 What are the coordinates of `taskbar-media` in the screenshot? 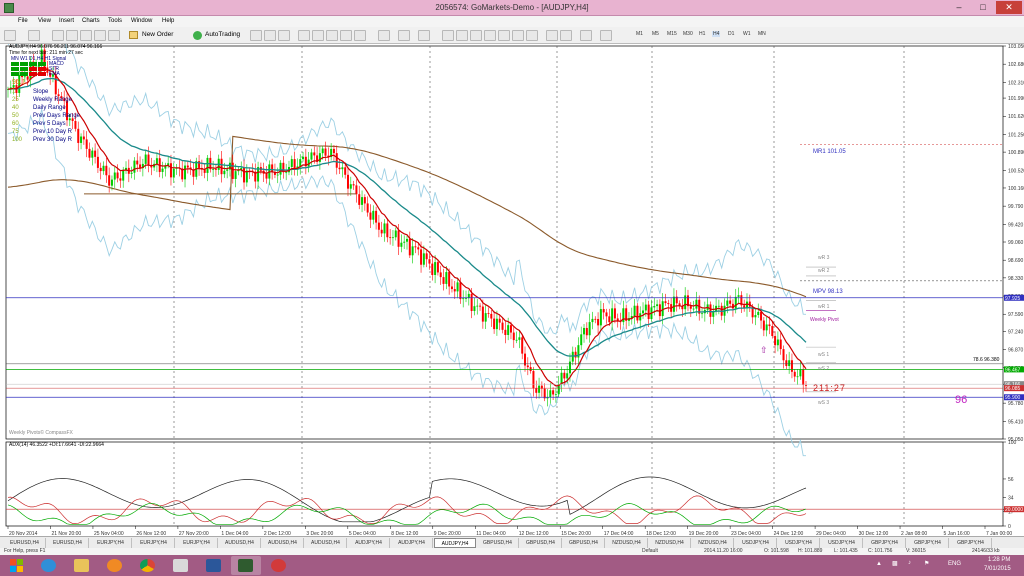 It's located at (115, 565).